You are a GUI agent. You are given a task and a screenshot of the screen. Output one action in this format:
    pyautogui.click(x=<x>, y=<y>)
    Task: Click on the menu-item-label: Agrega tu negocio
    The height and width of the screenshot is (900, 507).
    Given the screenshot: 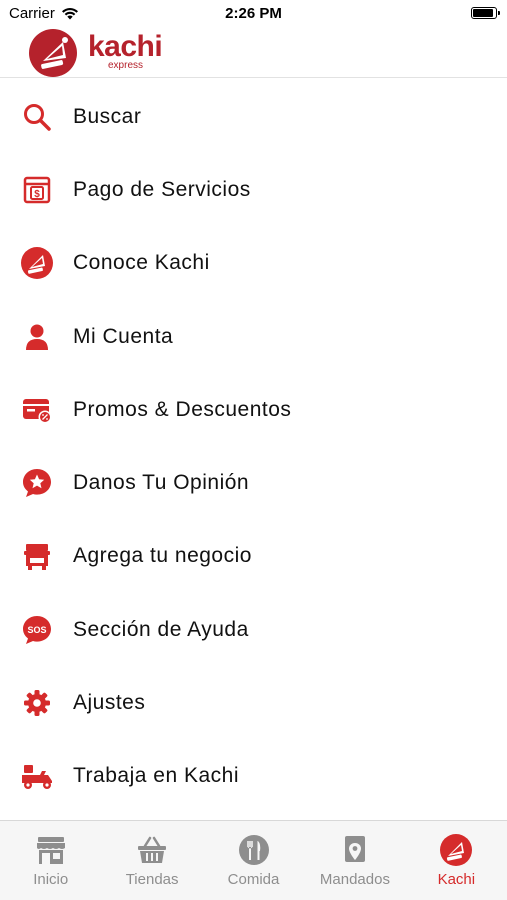 What is the action you would take?
    pyautogui.click(x=162, y=556)
    